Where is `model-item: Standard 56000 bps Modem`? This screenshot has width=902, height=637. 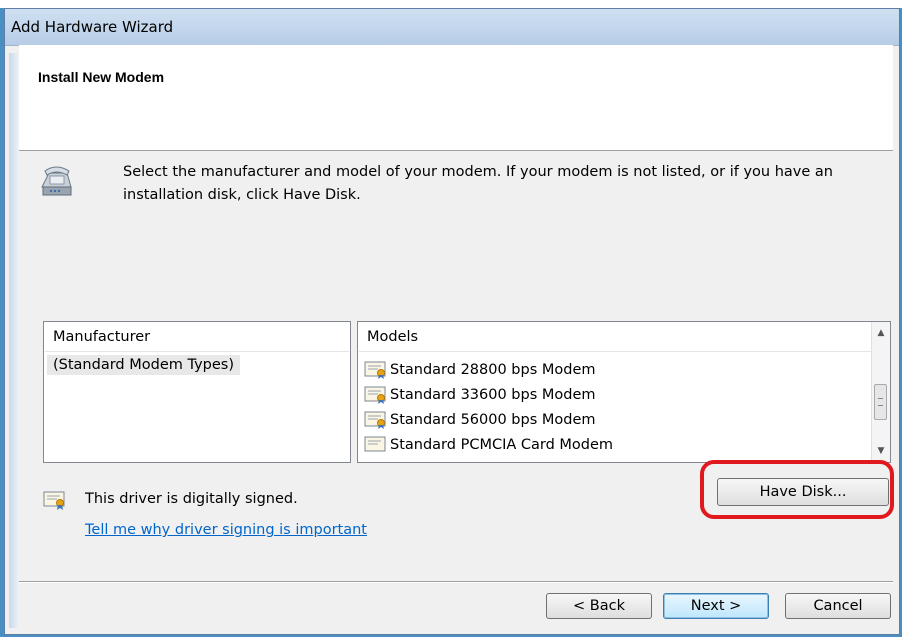 model-item: Standard 56000 bps Modem is located at coordinates (480, 420).